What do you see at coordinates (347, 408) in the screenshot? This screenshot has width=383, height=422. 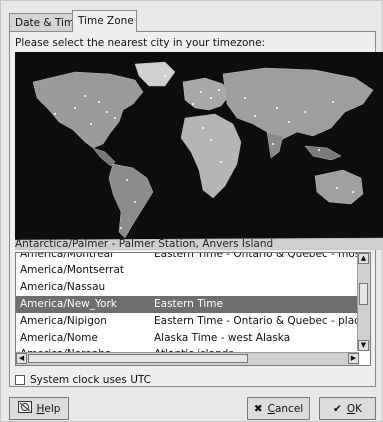 I see `ok-button: ✔ OK` at bounding box center [347, 408].